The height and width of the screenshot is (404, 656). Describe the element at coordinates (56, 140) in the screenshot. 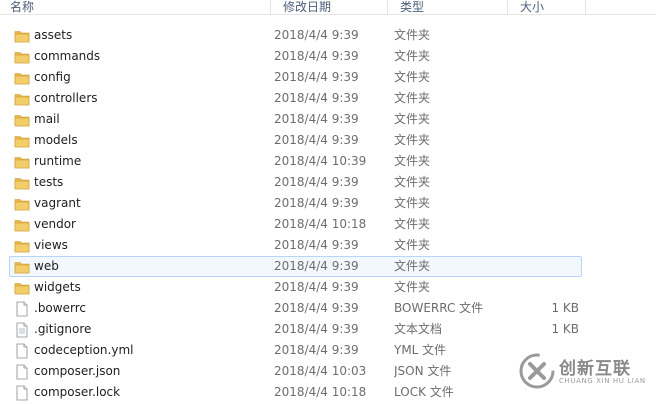

I see `file-name: models` at that location.